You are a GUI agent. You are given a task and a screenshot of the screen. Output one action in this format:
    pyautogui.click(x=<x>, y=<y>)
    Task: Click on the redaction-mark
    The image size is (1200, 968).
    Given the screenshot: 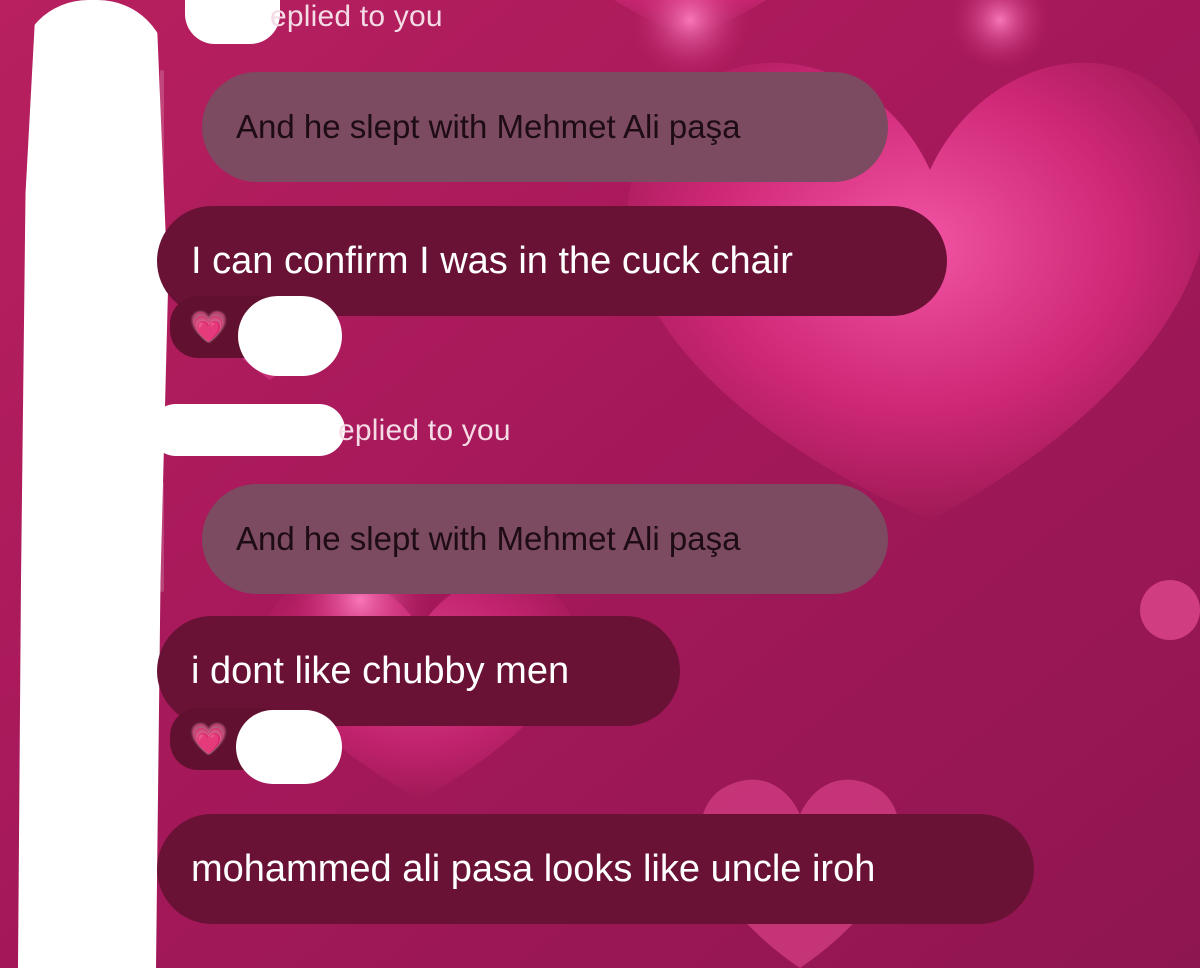 What is the action you would take?
    pyautogui.click(x=93, y=484)
    